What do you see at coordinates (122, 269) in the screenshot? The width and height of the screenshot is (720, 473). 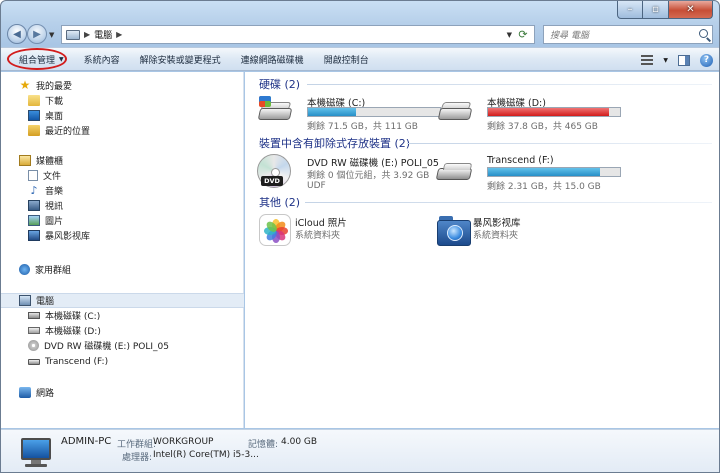 I see `sidebar-item-homegroup: 家用群組` at bounding box center [122, 269].